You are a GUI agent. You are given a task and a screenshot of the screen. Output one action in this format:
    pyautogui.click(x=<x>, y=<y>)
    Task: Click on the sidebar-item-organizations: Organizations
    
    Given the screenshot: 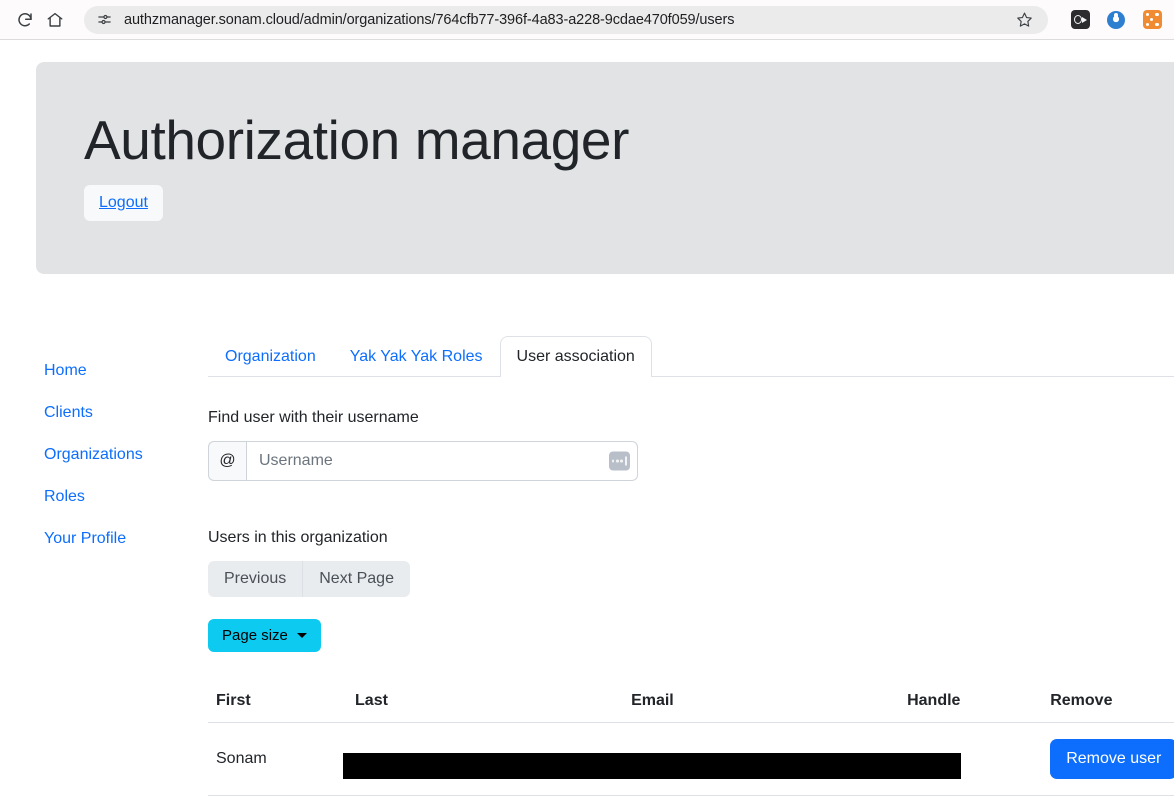 What is the action you would take?
    pyautogui.click(x=126, y=455)
    